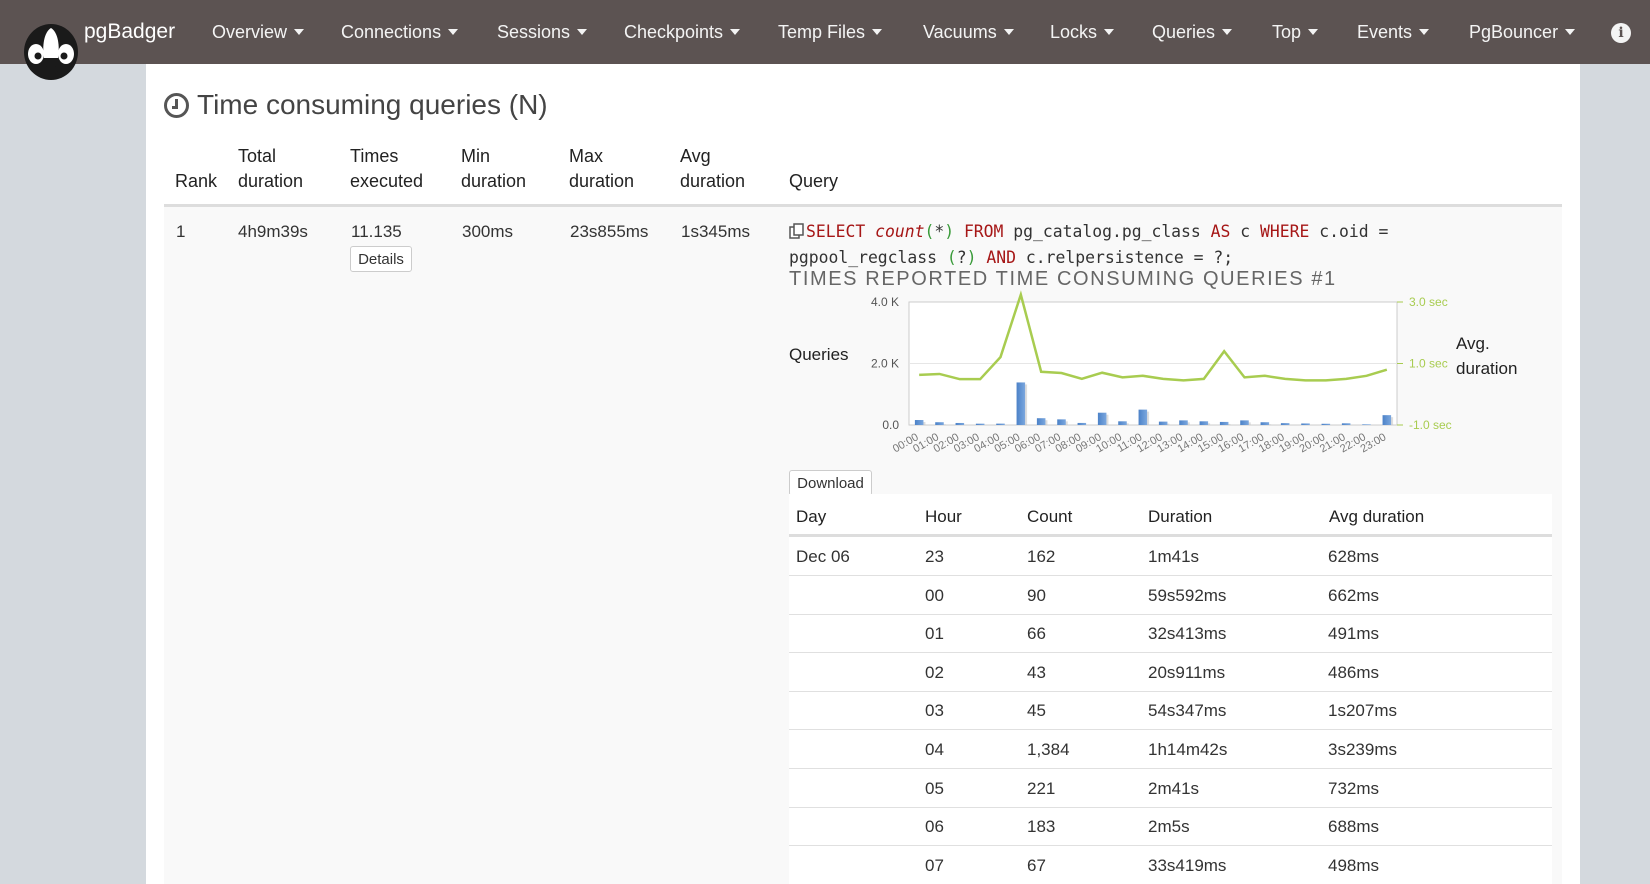 Image resolution: width=1650 pixels, height=884 pixels. What do you see at coordinates (1354, 827) in the screenshot?
I see `detail-cell-avg-duration: 688ms` at bounding box center [1354, 827].